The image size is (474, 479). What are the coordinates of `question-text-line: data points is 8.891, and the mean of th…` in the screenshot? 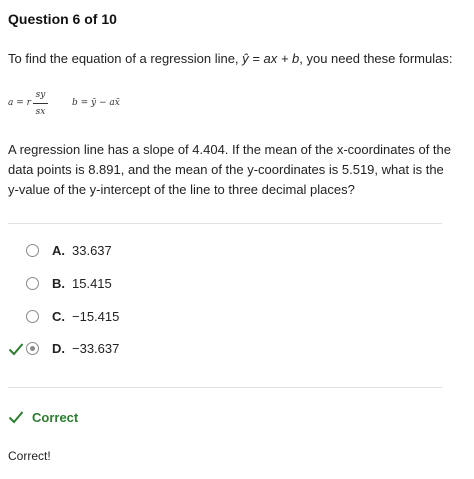 It's located at (226, 169).